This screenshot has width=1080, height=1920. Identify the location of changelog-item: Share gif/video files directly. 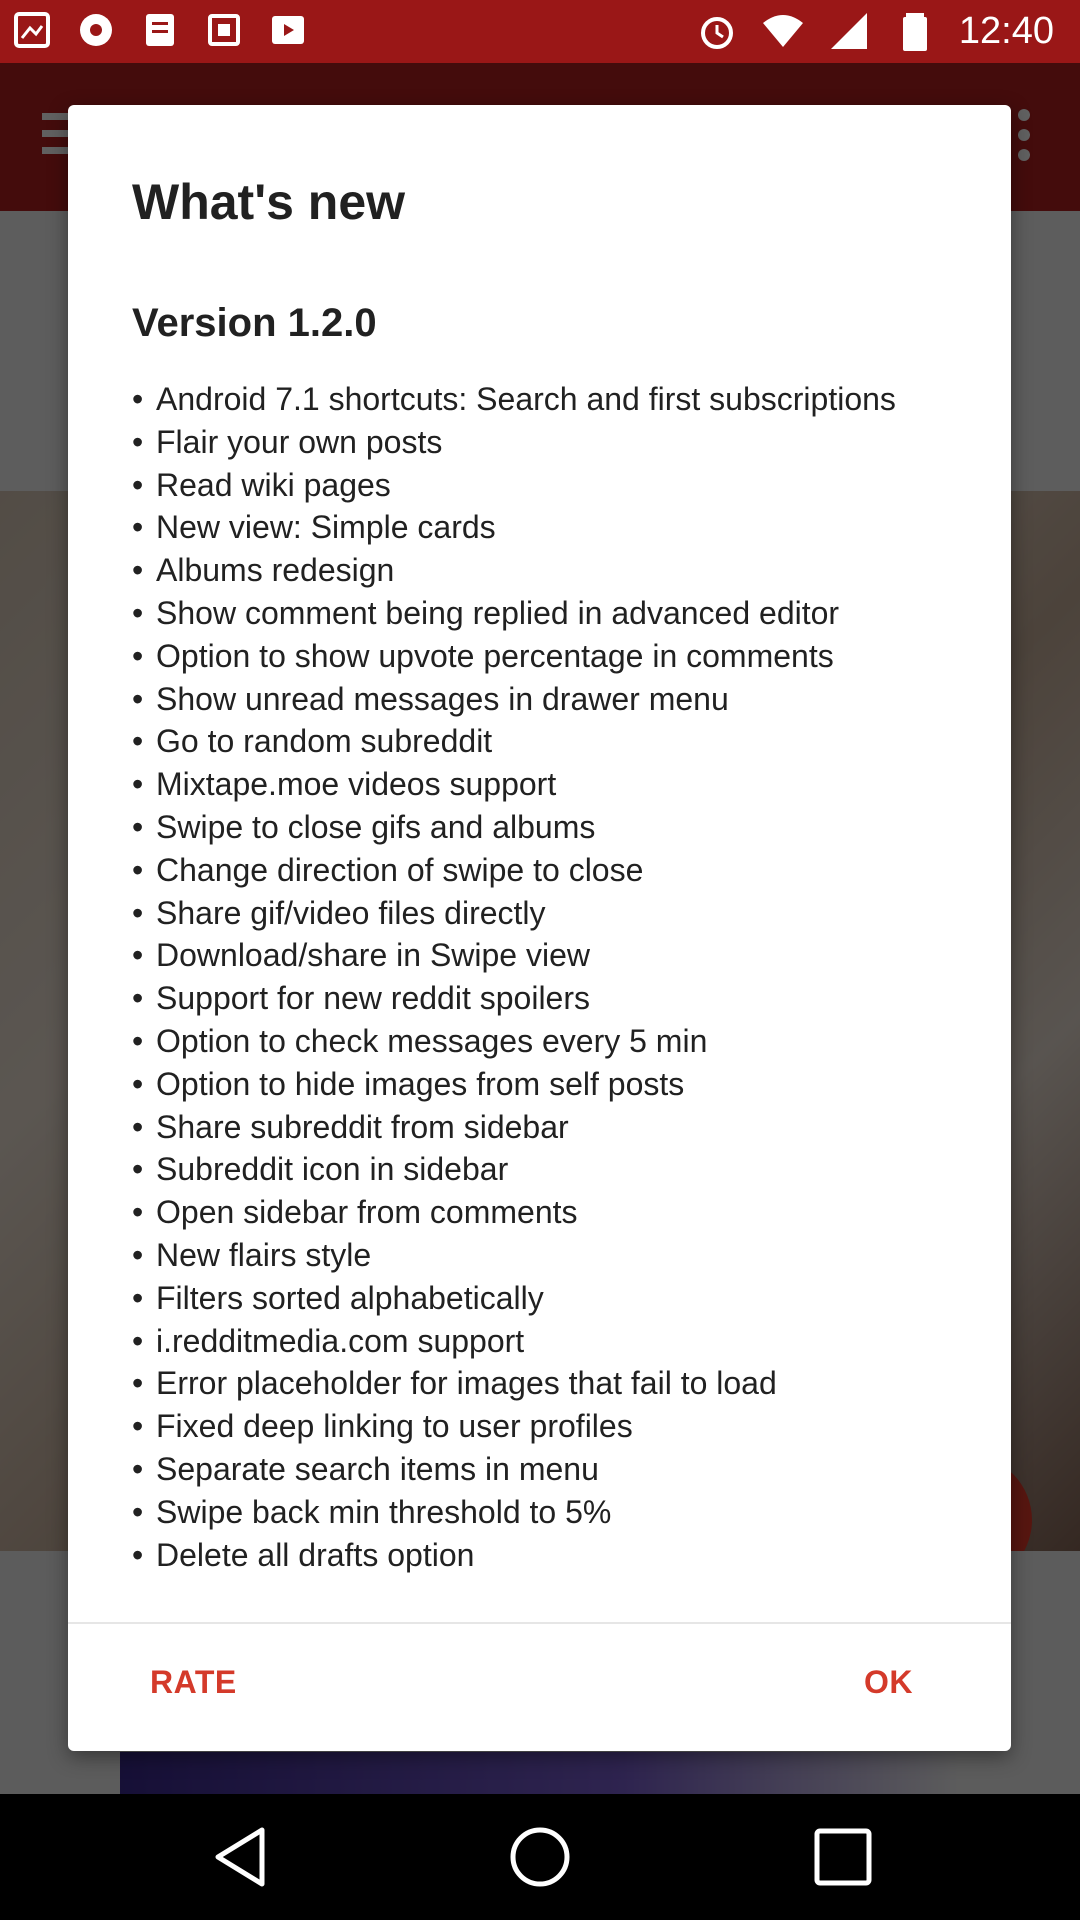
(547, 913).